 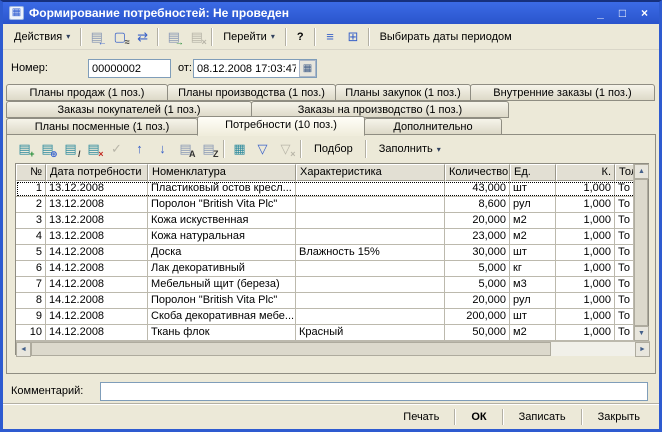 What do you see at coordinates (222, 269) in the screenshot?
I see `cell-item: Лак декоративный` at bounding box center [222, 269].